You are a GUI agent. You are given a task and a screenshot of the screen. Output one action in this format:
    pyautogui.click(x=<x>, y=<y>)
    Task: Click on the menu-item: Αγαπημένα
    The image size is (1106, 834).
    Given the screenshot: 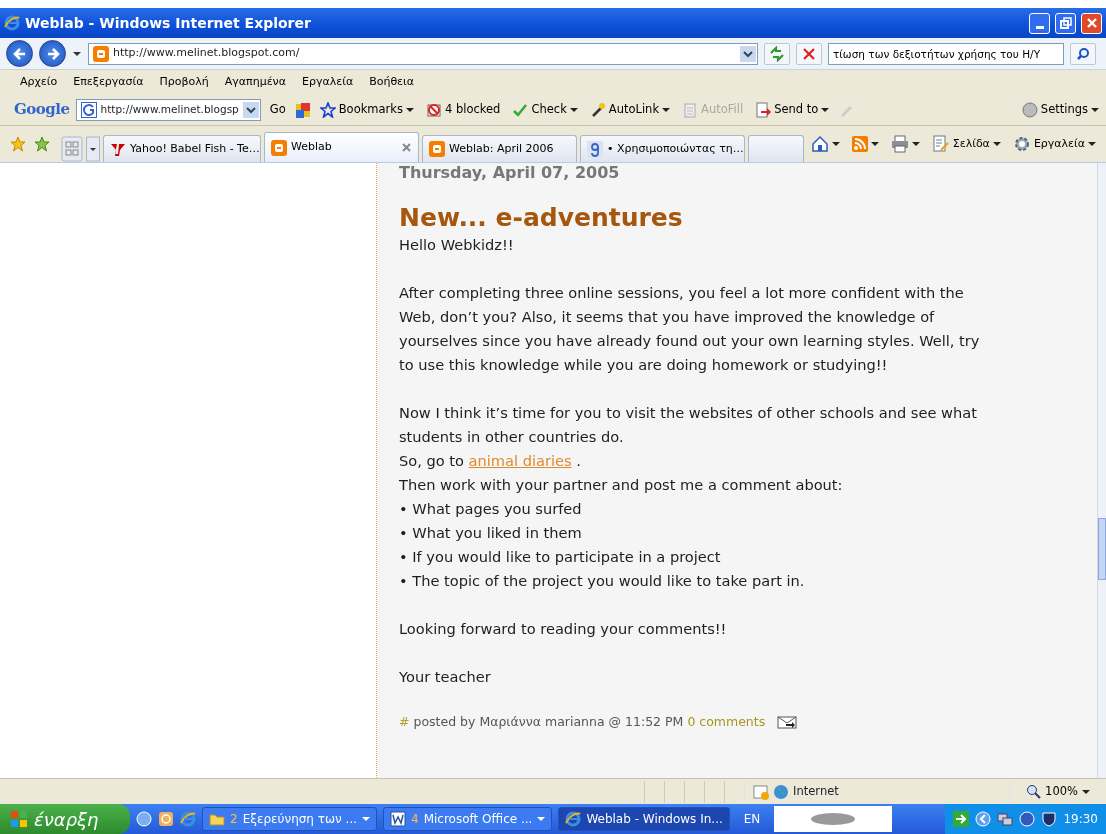 What is the action you would take?
    pyautogui.click(x=255, y=82)
    